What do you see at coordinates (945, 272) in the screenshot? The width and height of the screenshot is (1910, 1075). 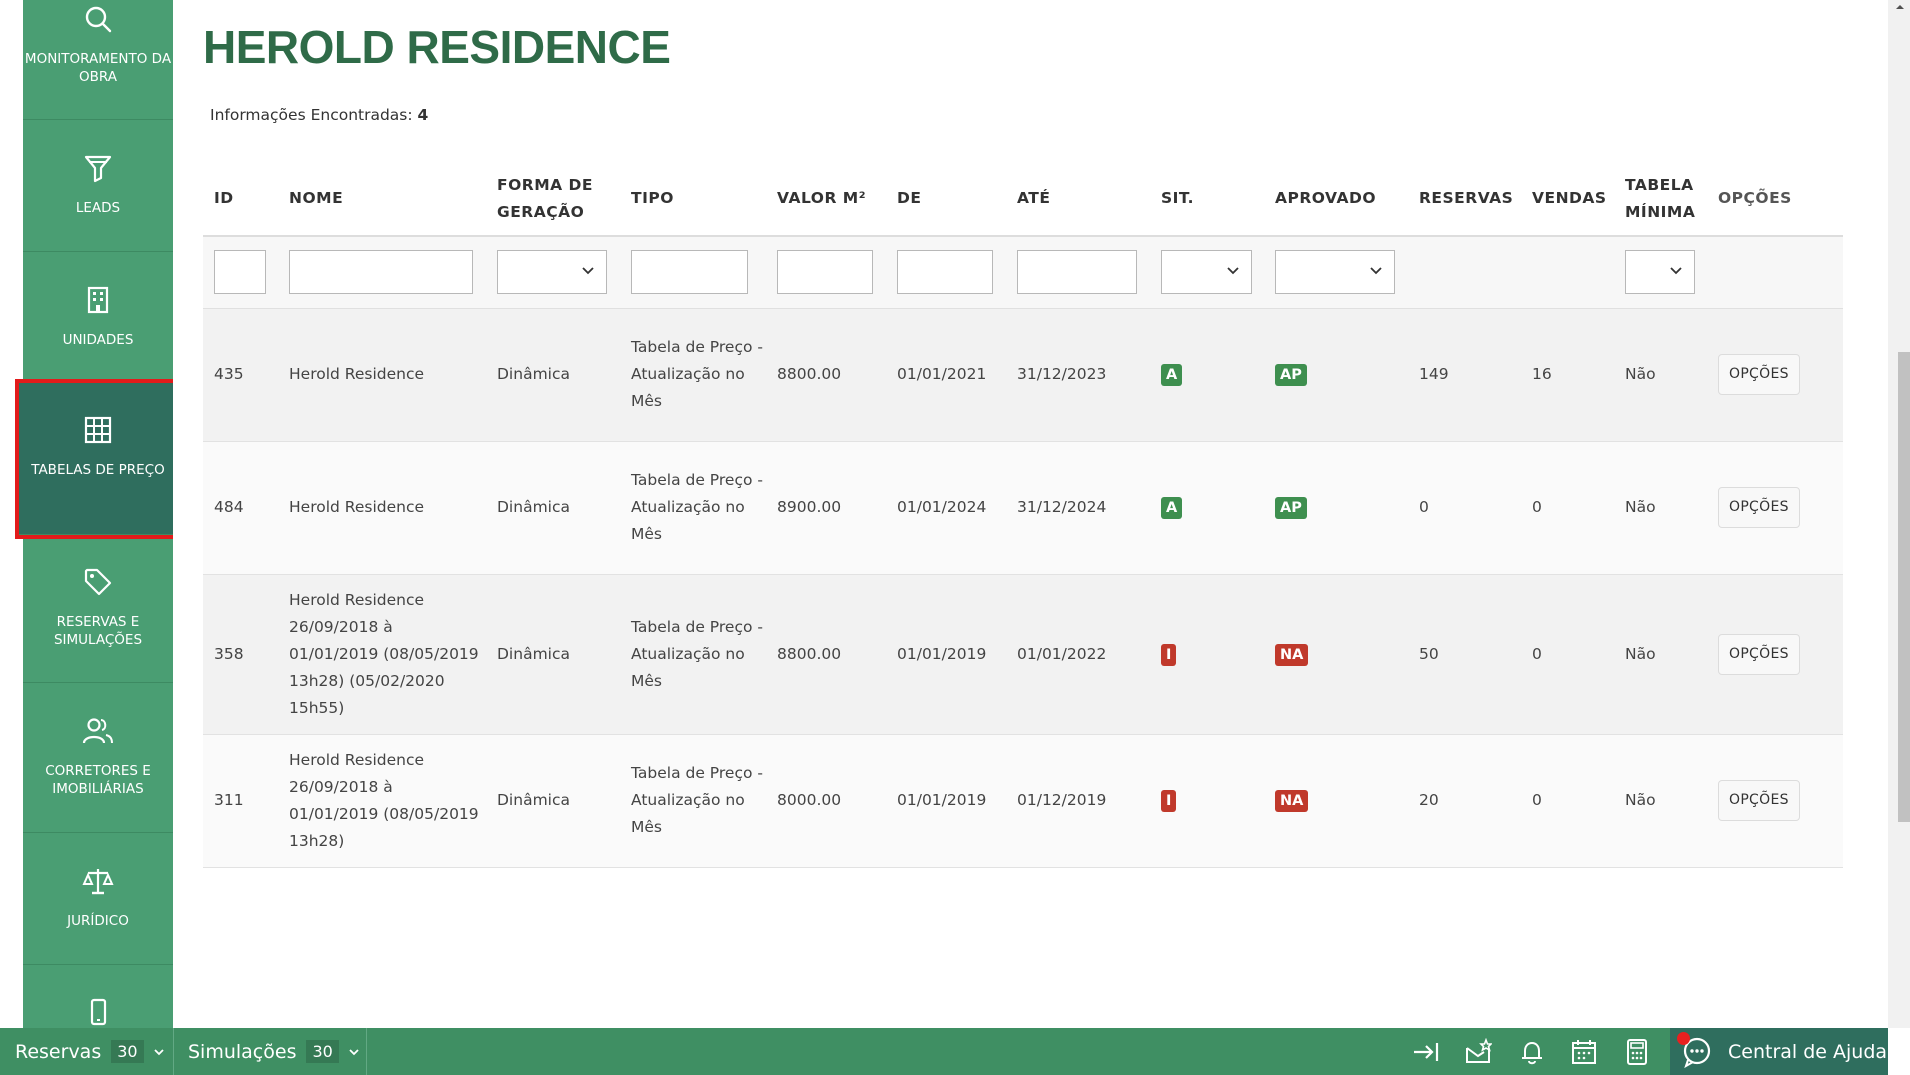 I see `filter-de-input` at bounding box center [945, 272].